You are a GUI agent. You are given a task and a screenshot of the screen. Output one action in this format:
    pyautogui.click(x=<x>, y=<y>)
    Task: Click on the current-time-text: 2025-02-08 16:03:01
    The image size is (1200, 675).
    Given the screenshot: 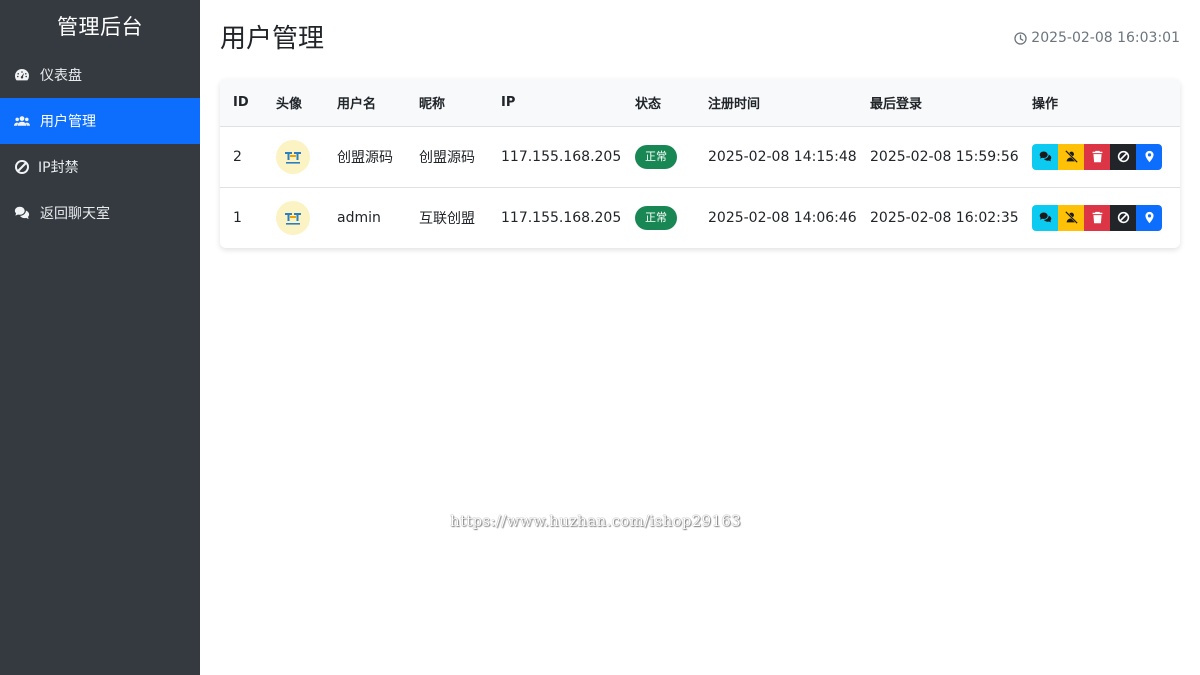 What is the action you would take?
    pyautogui.click(x=1105, y=38)
    